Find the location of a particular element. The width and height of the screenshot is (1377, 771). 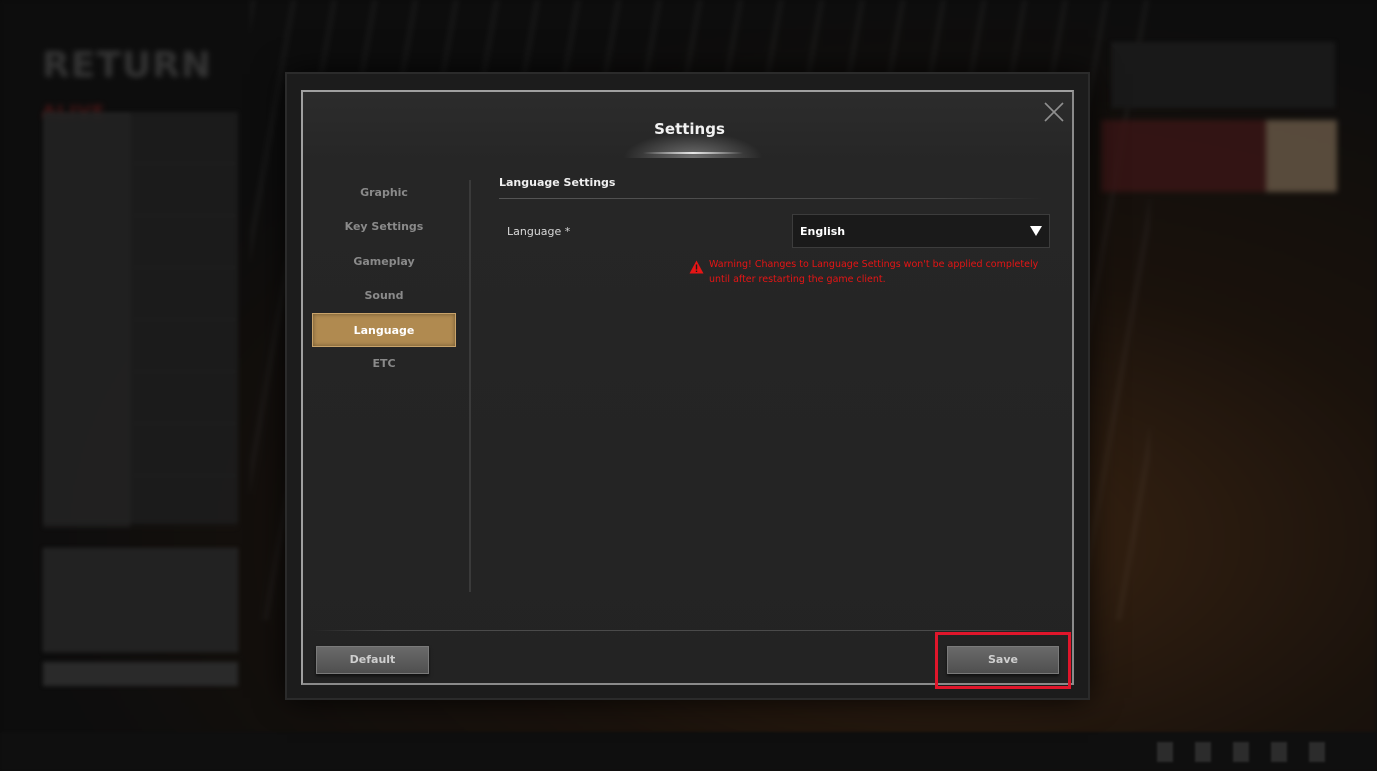

background-profile-panel is located at coordinates (1223, 75).